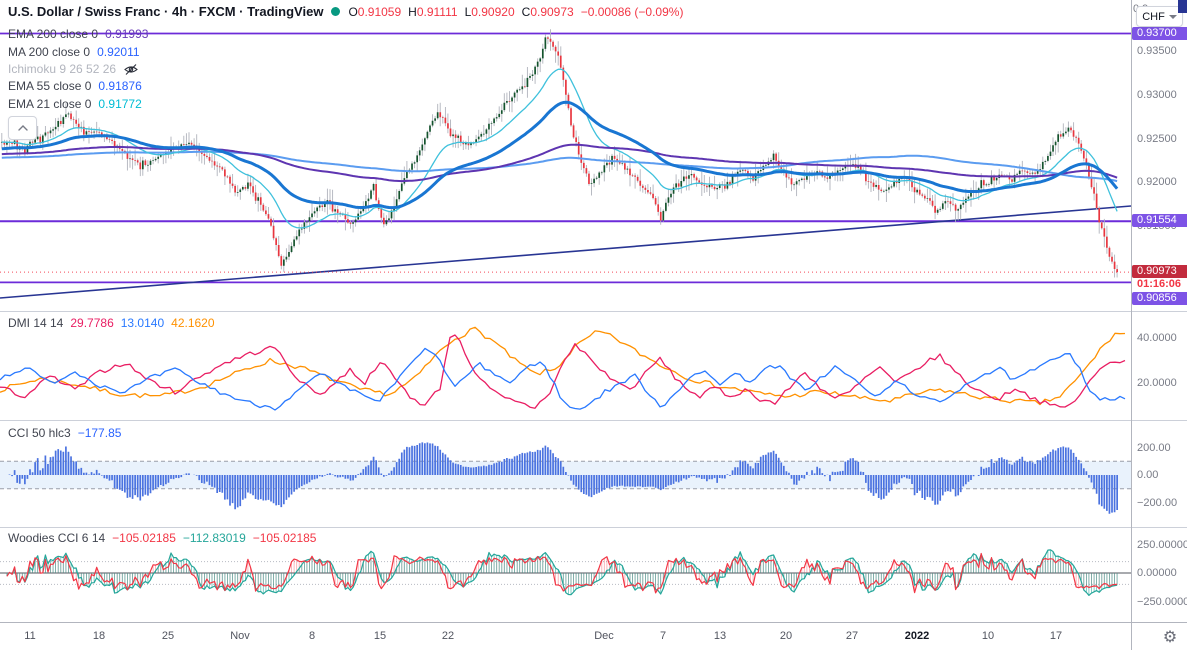  What do you see at coordinates (1157, 51) in the screenshot?
I see `price-tick-label: 0.93500` at bounding box center [1157, 51].